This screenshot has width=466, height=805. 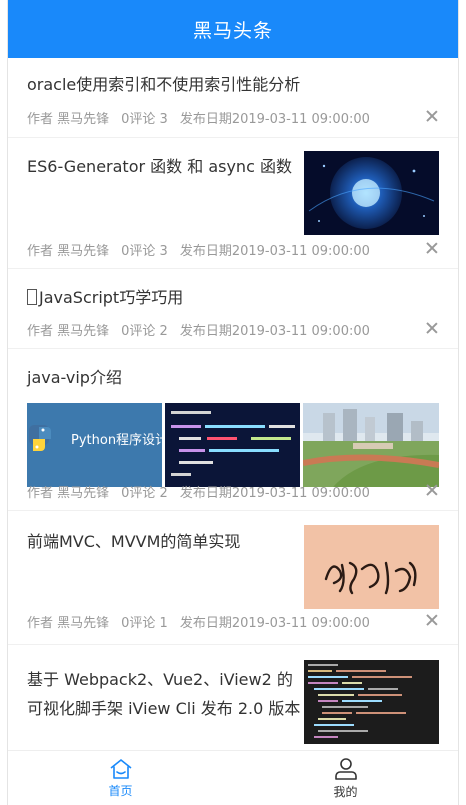 I want to click on article-comments: 0评论 1, so click(x=144, y=623).